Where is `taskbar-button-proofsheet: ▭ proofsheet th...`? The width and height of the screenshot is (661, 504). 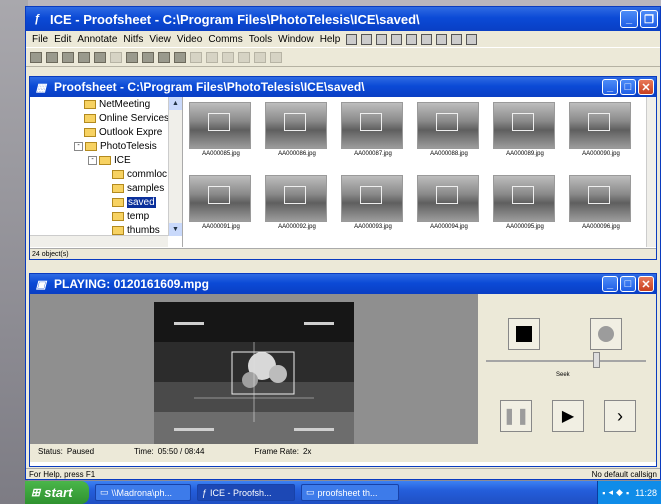
taskbar-button-proofsheet: ▭ proofsheet th... is located at coordinates (350, 492).